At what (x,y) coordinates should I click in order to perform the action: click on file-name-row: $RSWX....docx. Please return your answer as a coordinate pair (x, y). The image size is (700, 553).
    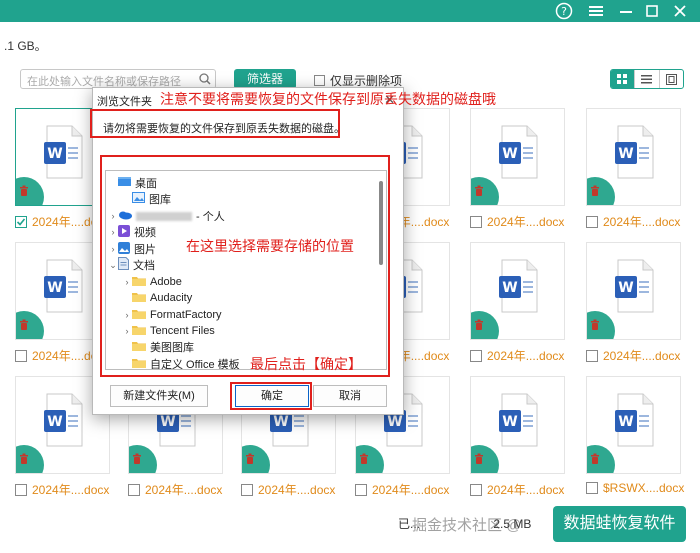
    Looking at the image, I should click on (643, 488).